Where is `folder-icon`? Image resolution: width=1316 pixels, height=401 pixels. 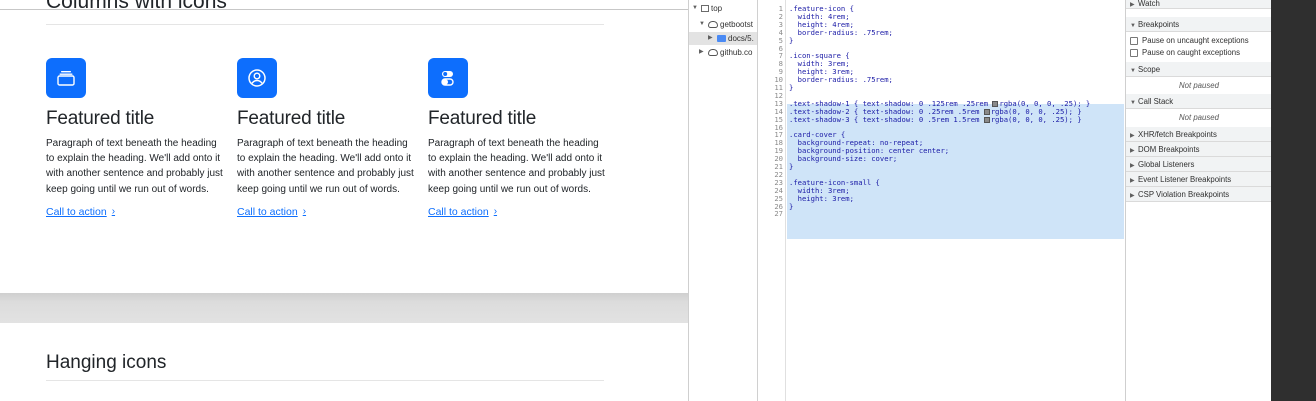 folder-icon is located at coordinates (721, 38).